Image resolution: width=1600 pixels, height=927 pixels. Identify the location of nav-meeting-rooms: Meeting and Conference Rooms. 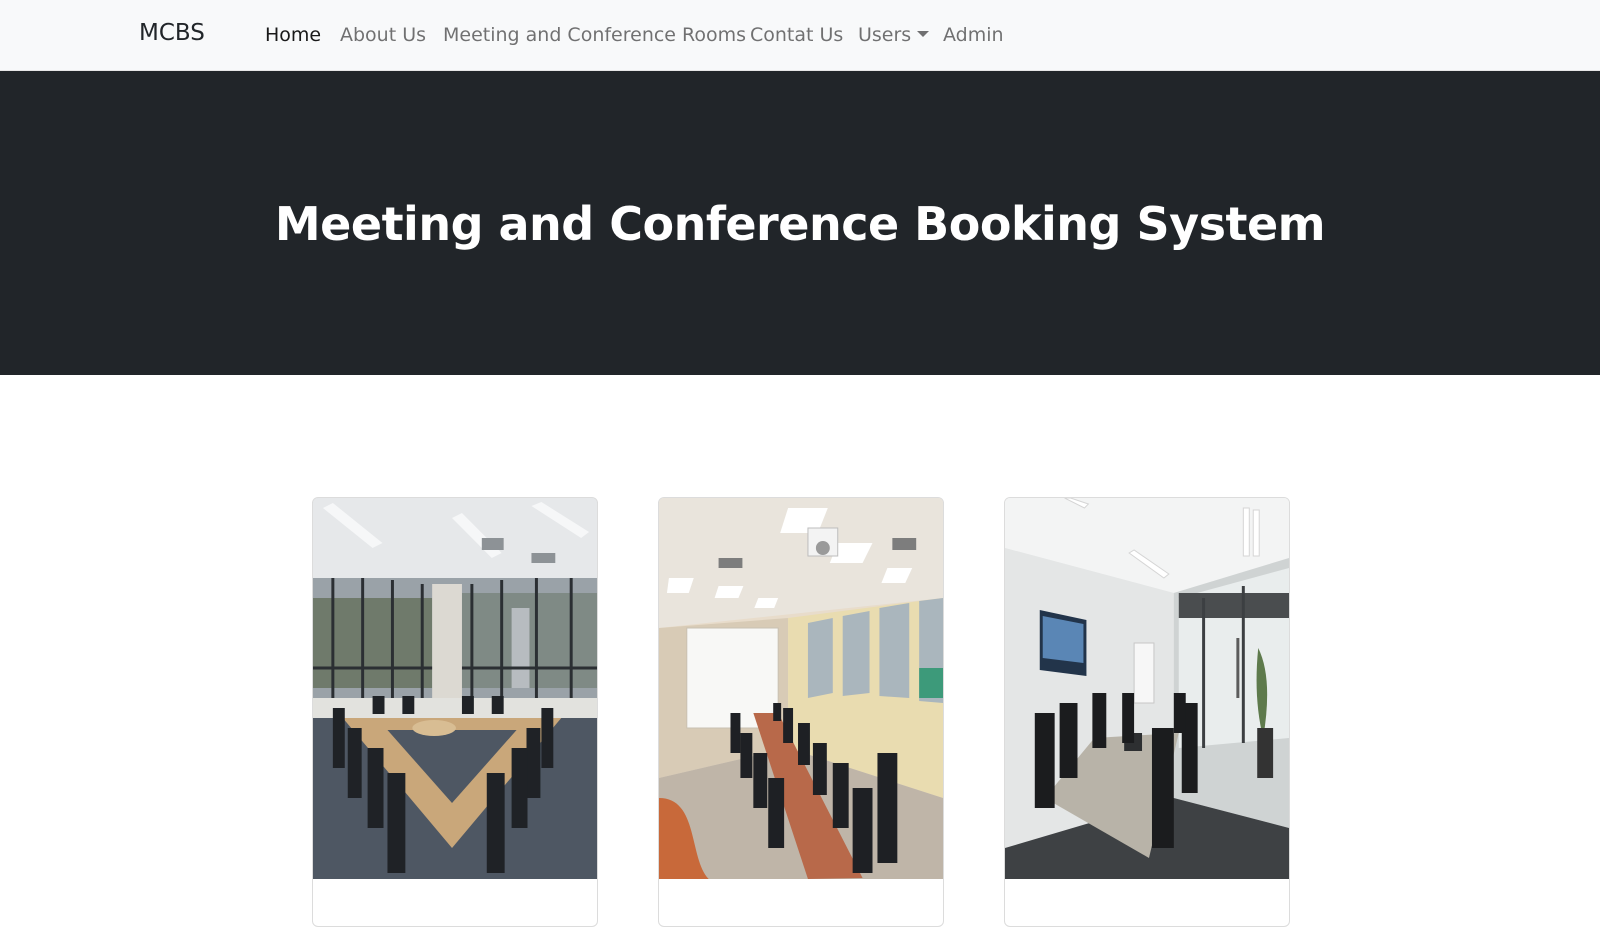
(594, 35).